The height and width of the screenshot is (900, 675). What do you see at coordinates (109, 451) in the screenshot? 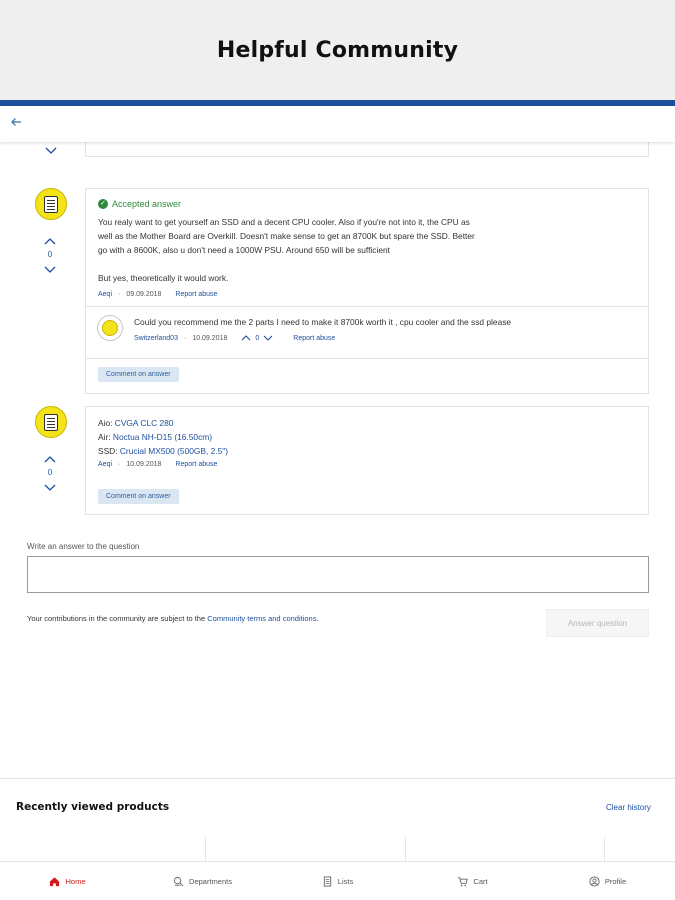
I see `line-prefix: SSD:` at bounding box center [109, 451].